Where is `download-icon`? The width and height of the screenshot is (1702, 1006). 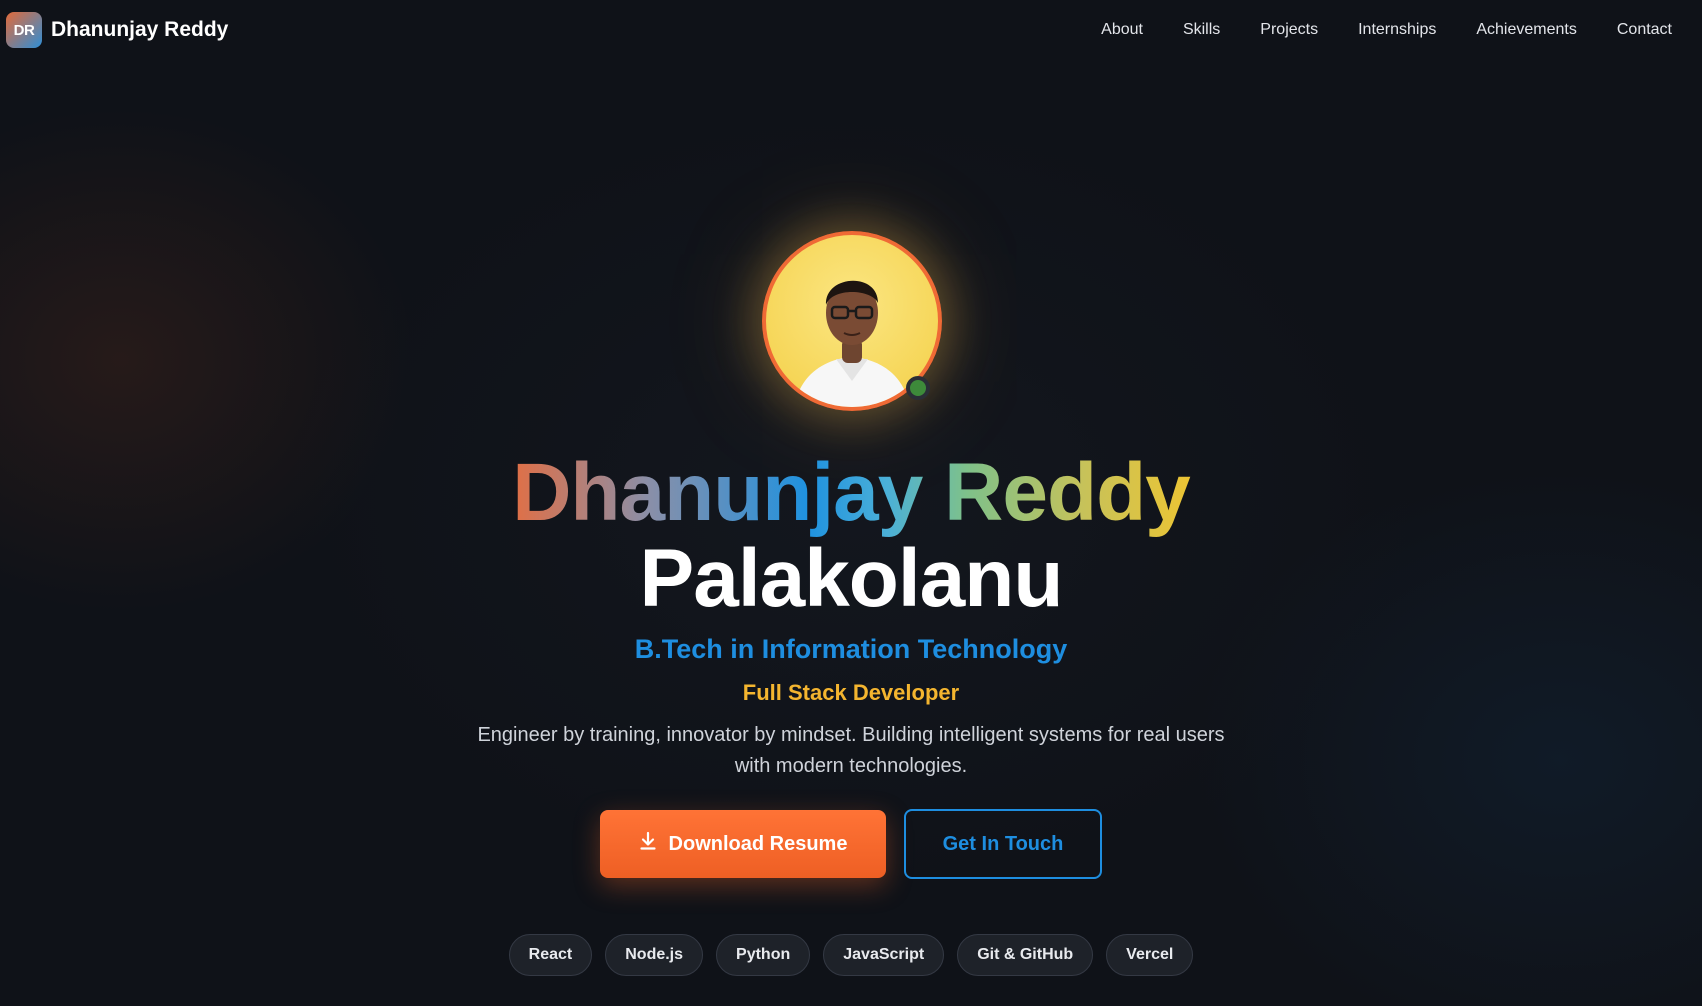 download-icon is located at coordinates (648, 844).